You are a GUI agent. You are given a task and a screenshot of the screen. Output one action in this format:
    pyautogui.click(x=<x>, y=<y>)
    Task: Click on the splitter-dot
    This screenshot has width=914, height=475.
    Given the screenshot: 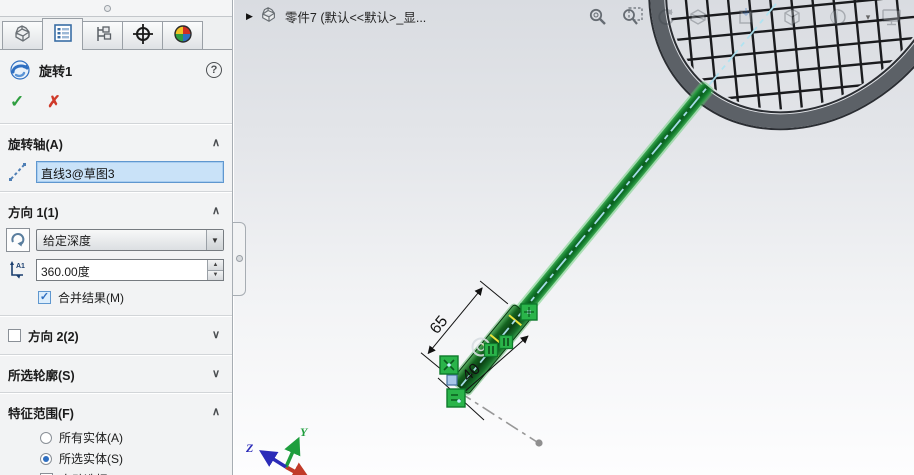 What is the action you would take?
    pyautogui.click(x=239, y=258)
    